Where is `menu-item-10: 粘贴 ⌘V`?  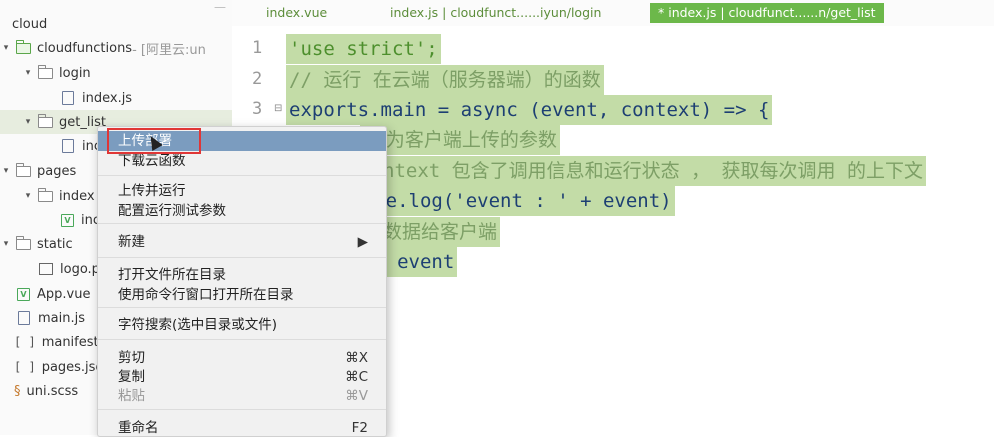
menu-item-10: 粘贴 ⌘V is located at coordinates (243, 396).